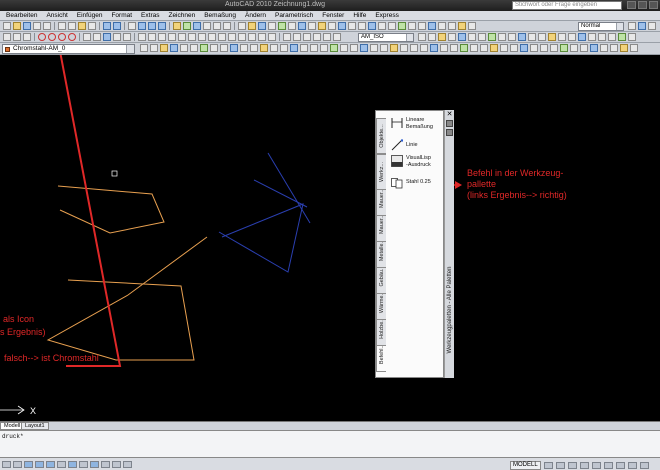  Describe the element at coordinates (212, 37) in the screenshot. I see `stretch-icon` at that location.